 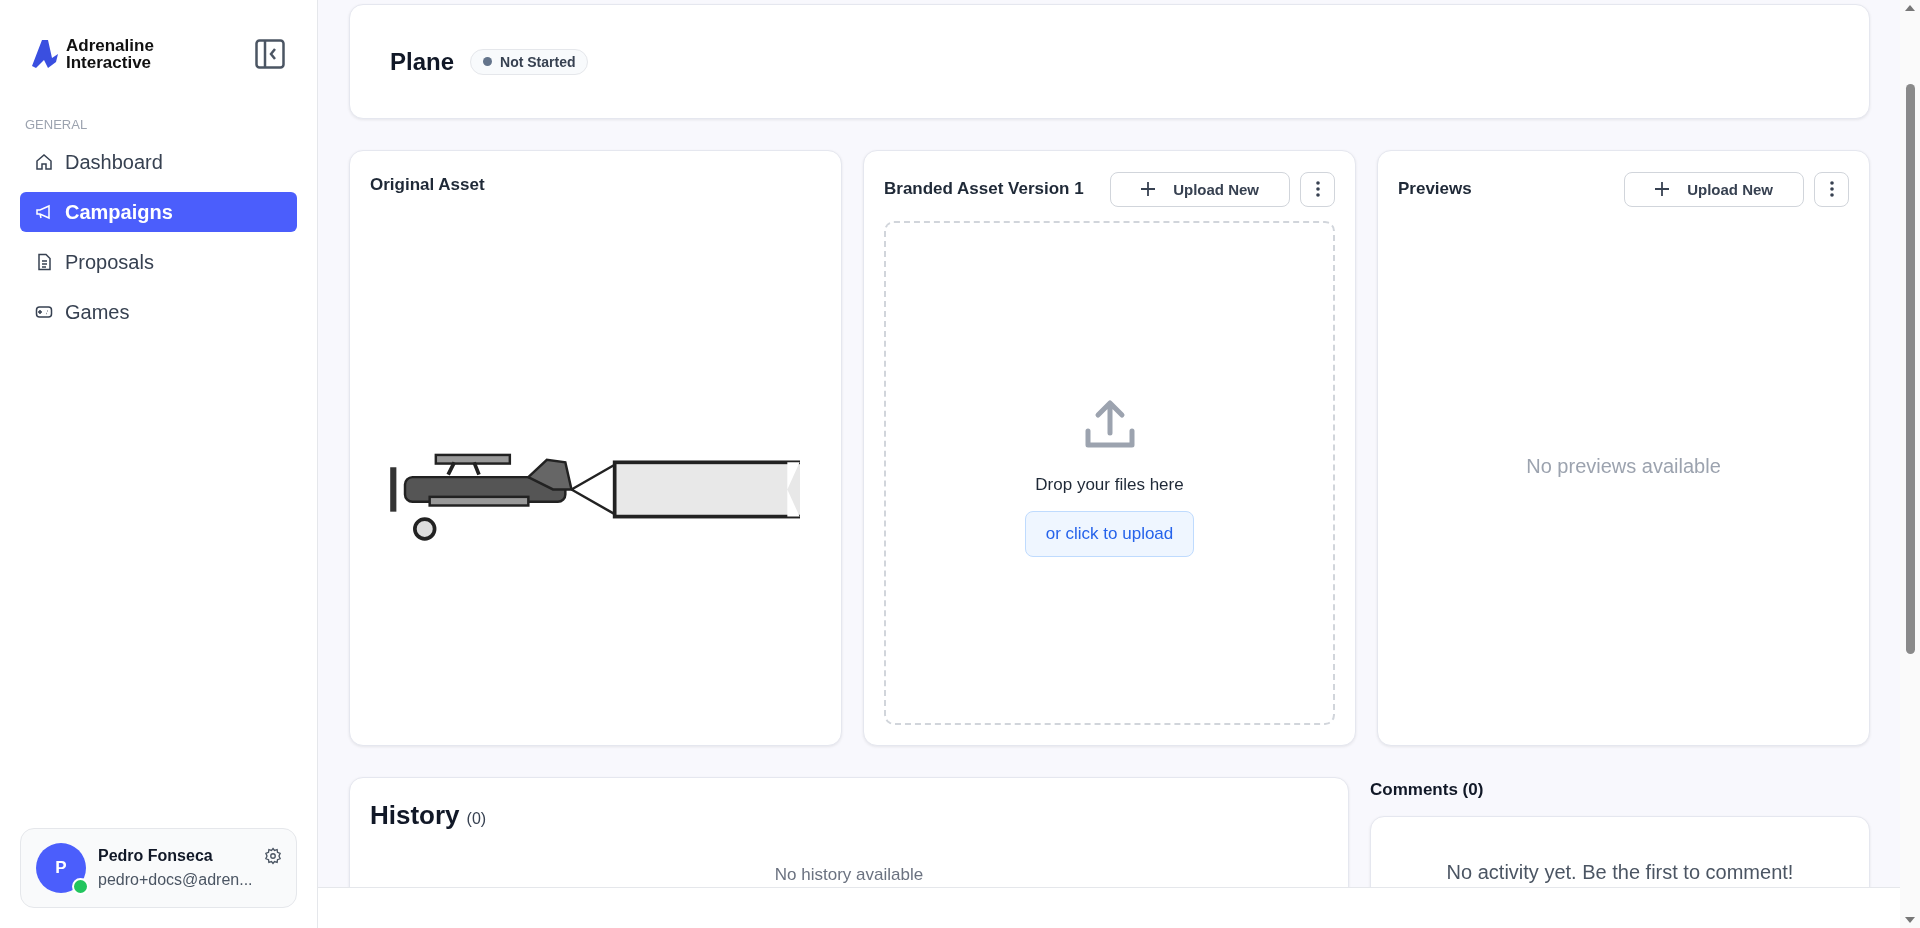 What do you see at coordinates (156, 856) in the screenshot?
I see `user-name: Pedro Fonseca` at bounding box center [156, 856].